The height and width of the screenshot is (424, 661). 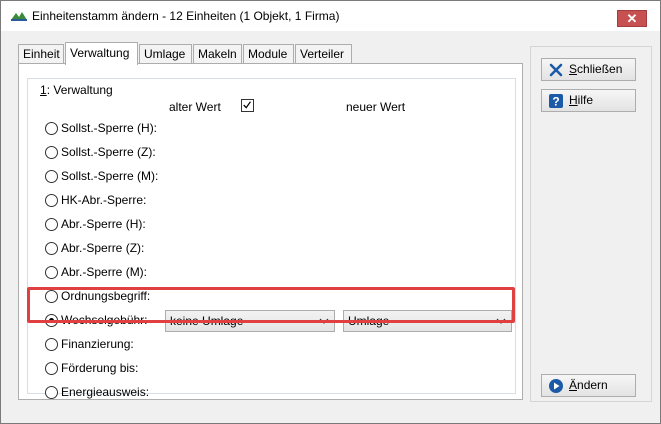 I want to click on help-button: ? Hilfe, so click(x=588, y=100).